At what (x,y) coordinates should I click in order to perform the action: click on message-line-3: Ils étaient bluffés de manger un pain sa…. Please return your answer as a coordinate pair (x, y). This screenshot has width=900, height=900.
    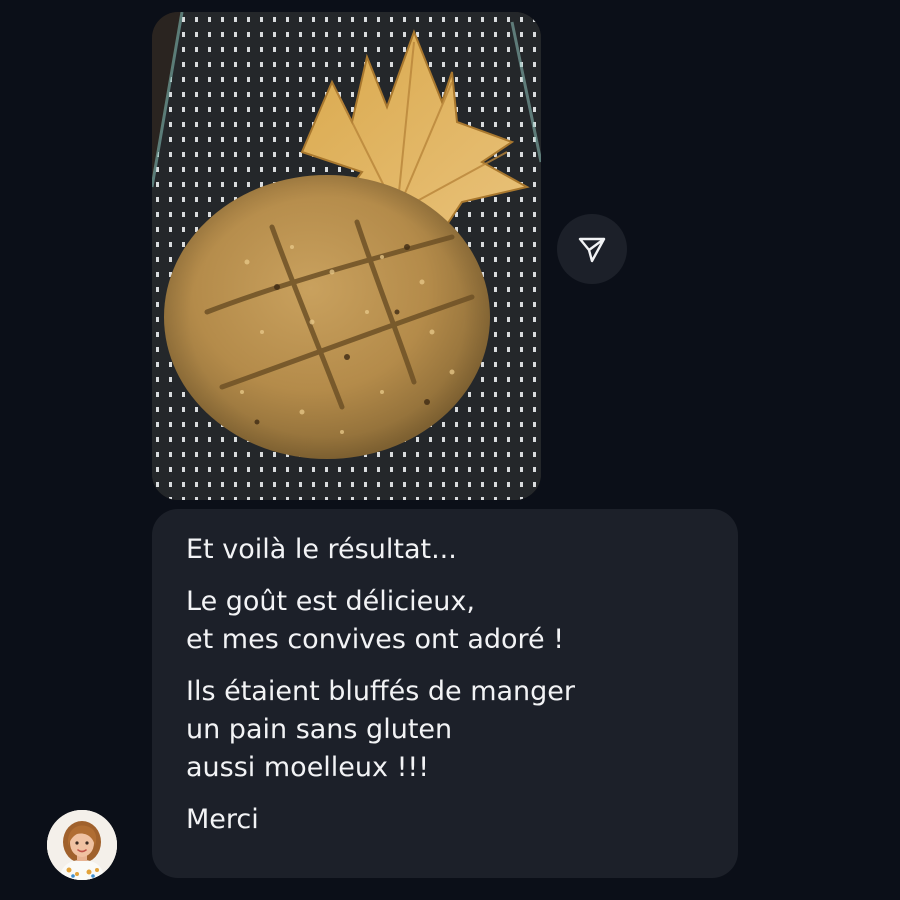
    Looking at the image, I should click on (381, 729).